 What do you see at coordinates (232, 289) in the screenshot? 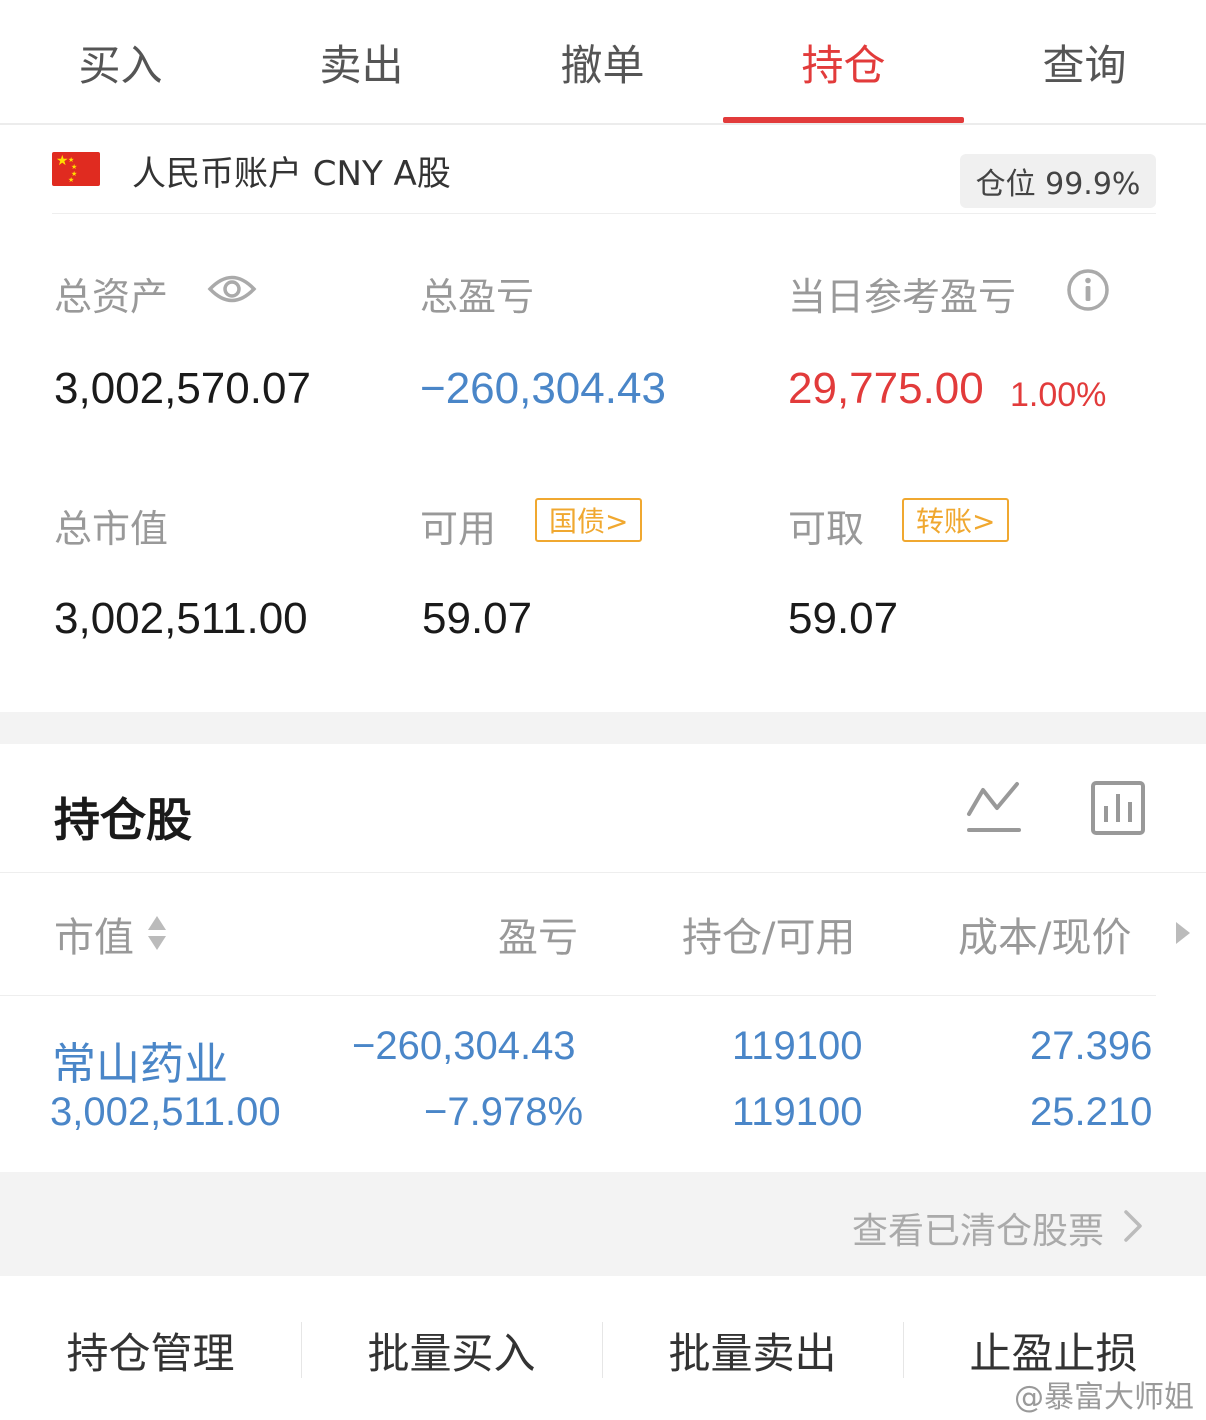
I see `eye-icon` at bounding box center [232, 289].